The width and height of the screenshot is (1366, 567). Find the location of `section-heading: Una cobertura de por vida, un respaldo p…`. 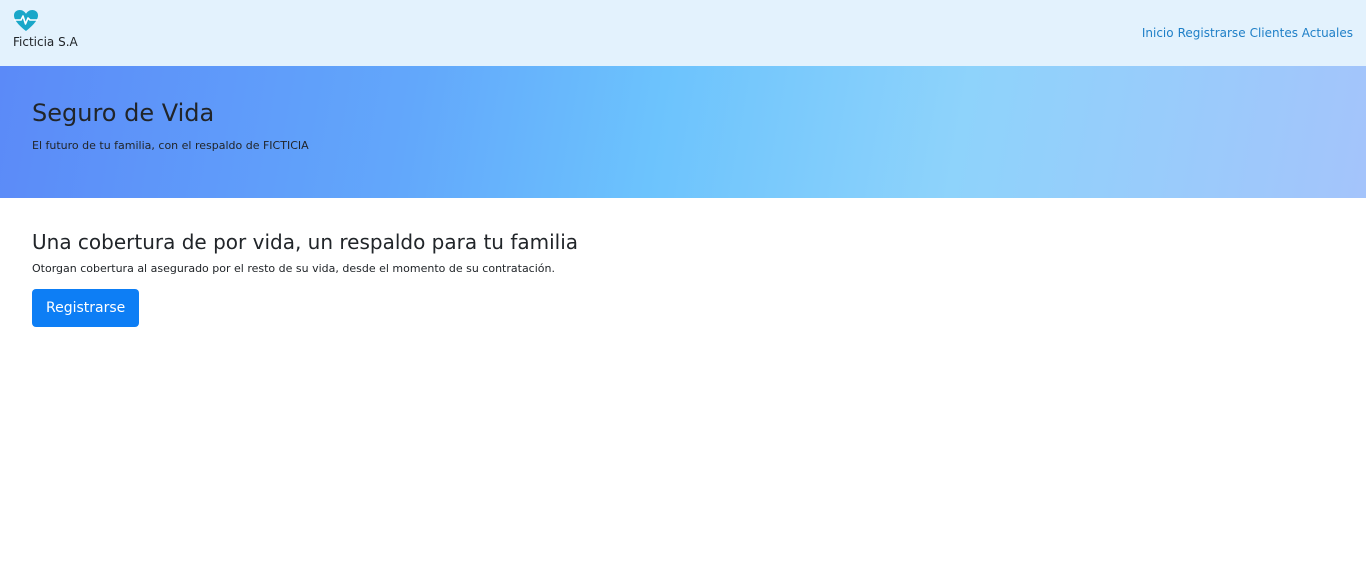

section-heading: Una cobertura de por vida, un respaldo p… is located at coordinates (305, 242).